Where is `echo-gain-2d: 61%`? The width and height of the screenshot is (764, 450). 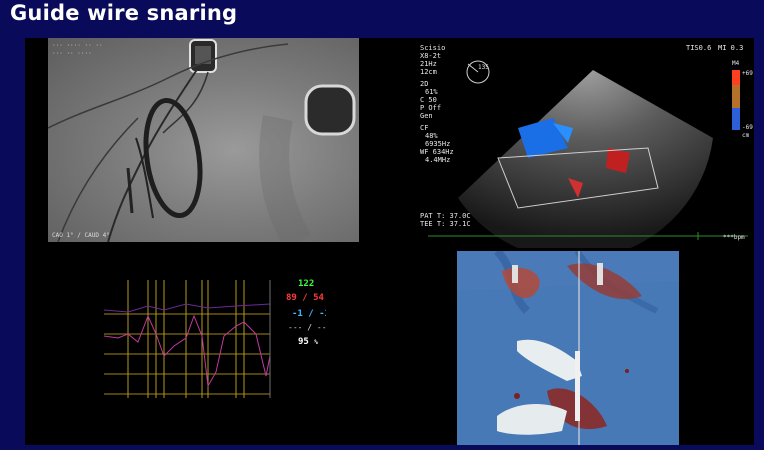
echo-gain-2d: 61% is located at coordinates (431, 92).